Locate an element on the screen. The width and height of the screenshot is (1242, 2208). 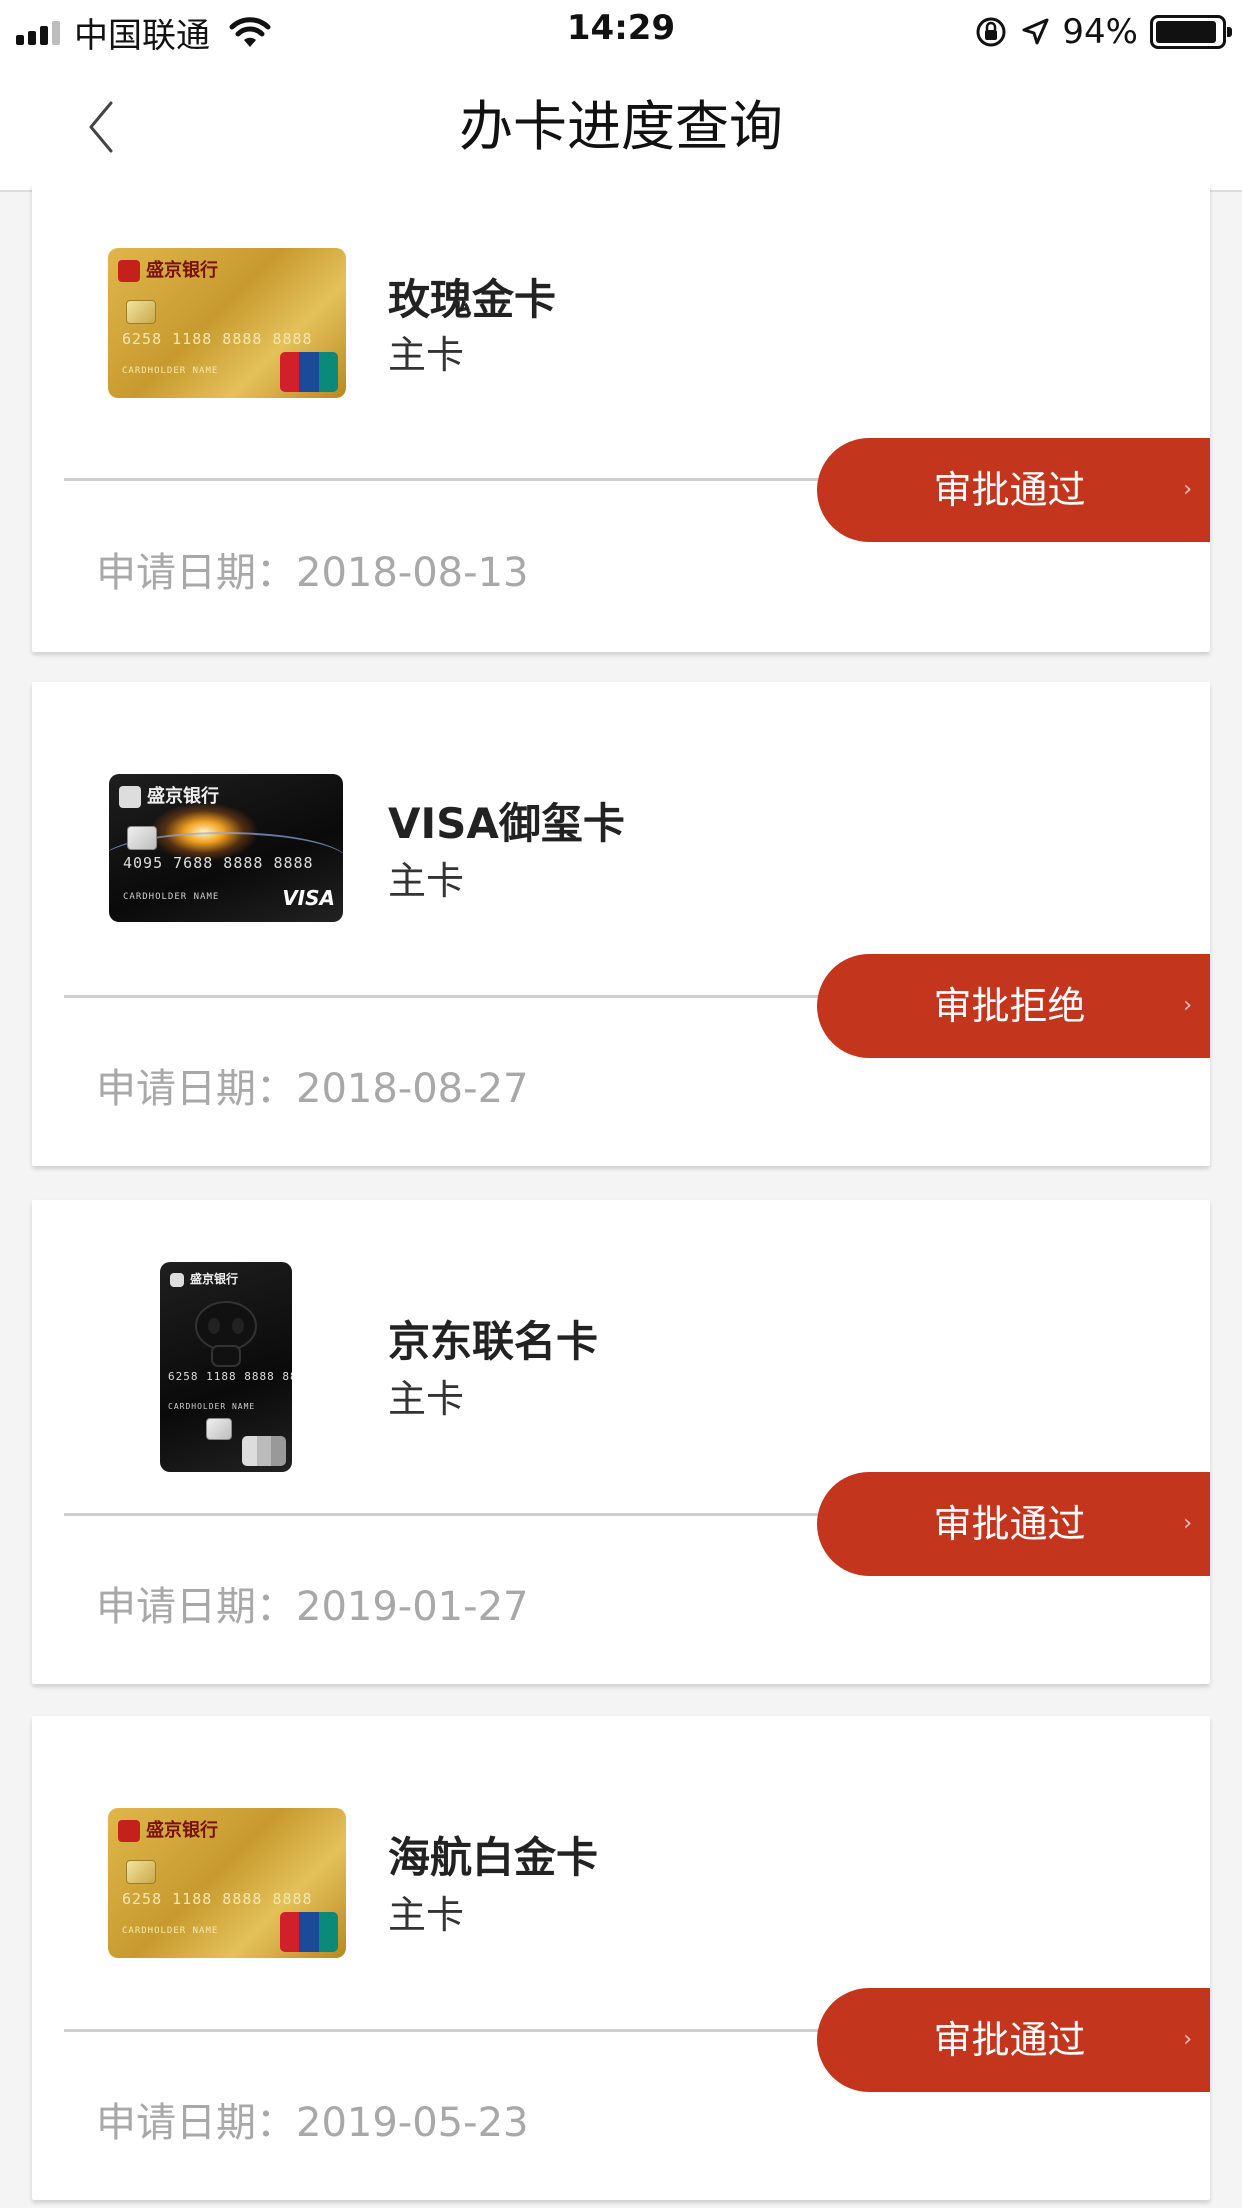
apply-date: 申请日期：2019-01-27 is located at coordinates (312, 1603).